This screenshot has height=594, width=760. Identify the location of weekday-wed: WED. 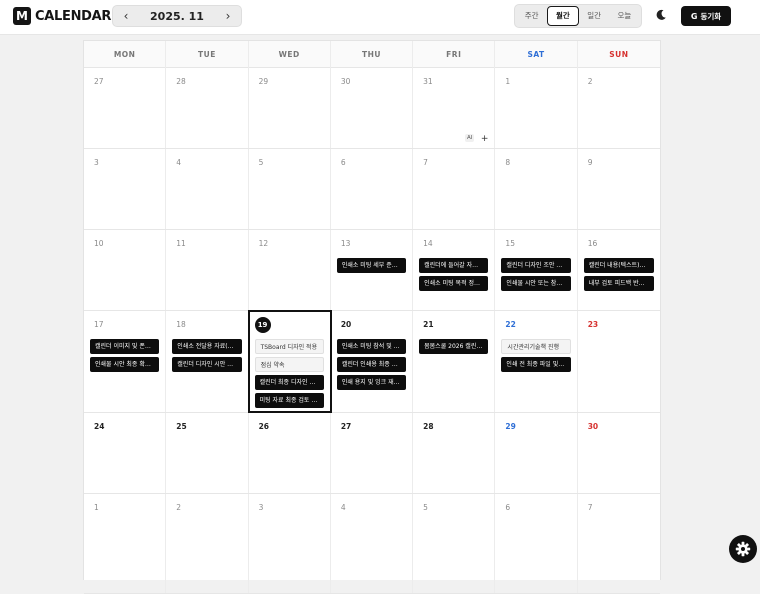
(290, 54).